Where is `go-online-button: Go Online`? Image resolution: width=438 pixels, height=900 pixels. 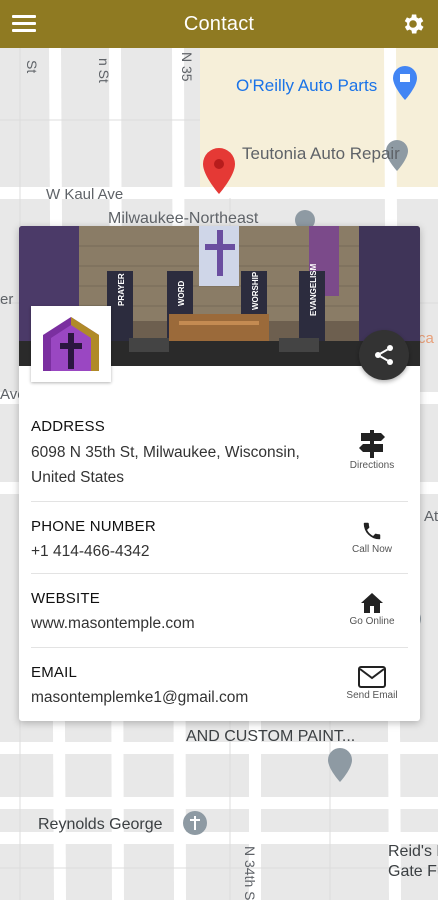 go-online-button: Go Online is located at coordinates (372, 609).